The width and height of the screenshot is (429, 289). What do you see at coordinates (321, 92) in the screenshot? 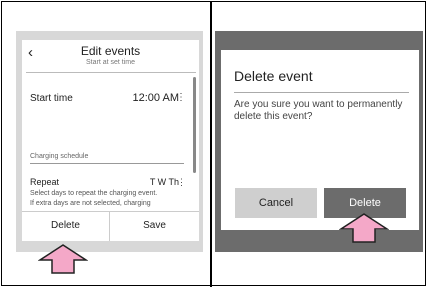
I see `dialog-divider` at bounding box center [321, 92].